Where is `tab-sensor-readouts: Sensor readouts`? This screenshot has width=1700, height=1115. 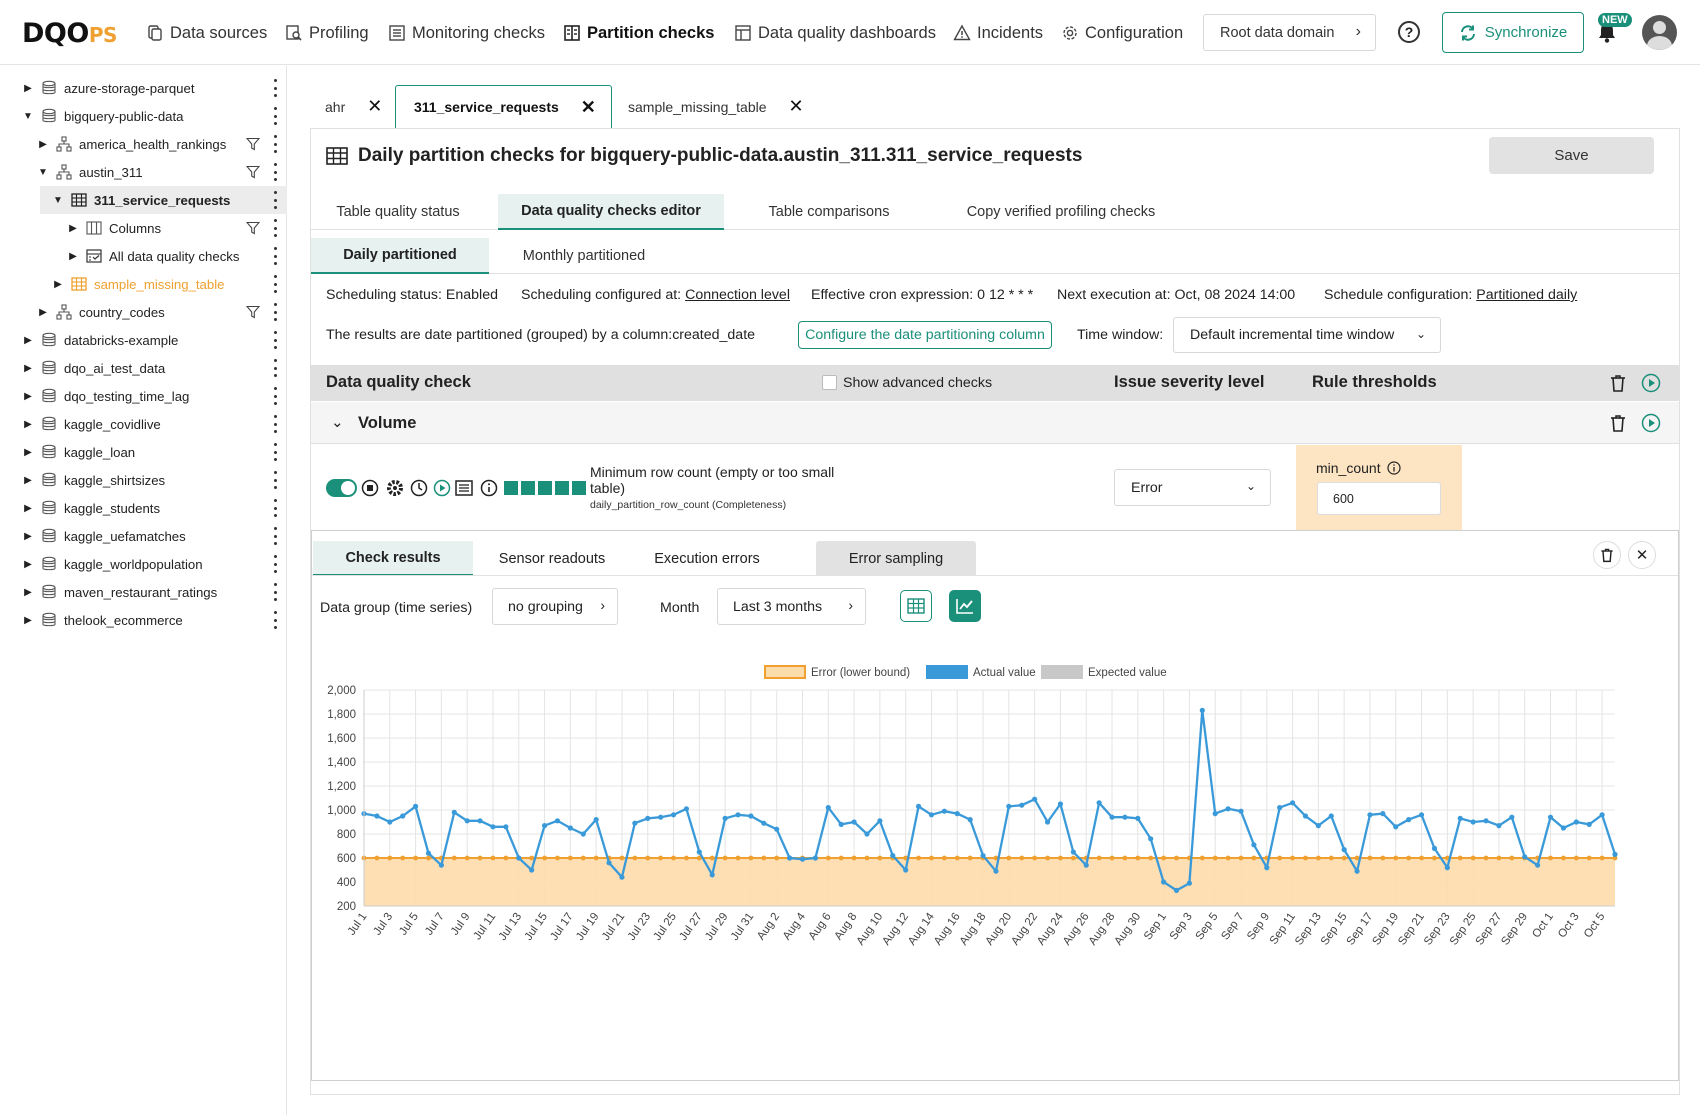
tab-sensor-readouts: Sensor readouts is located at coordinates (552, 558).